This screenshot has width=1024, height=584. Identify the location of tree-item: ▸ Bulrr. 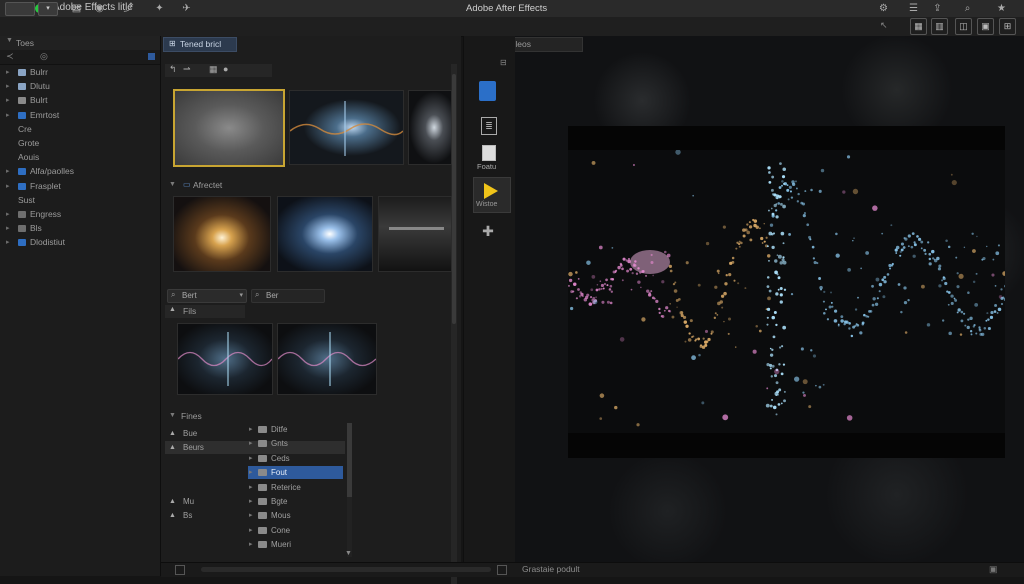
(80, 72).